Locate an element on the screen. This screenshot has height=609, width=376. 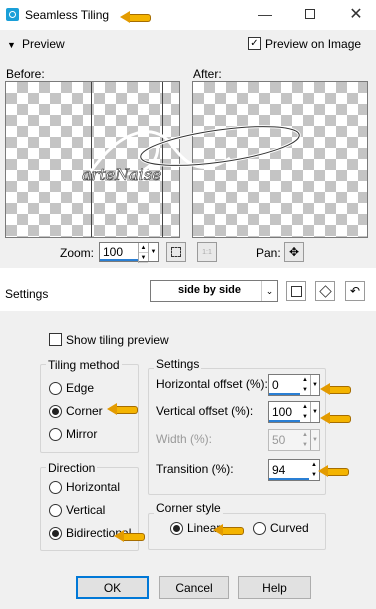
radio-edge-label: Edge is located at coordinates (80, 388).